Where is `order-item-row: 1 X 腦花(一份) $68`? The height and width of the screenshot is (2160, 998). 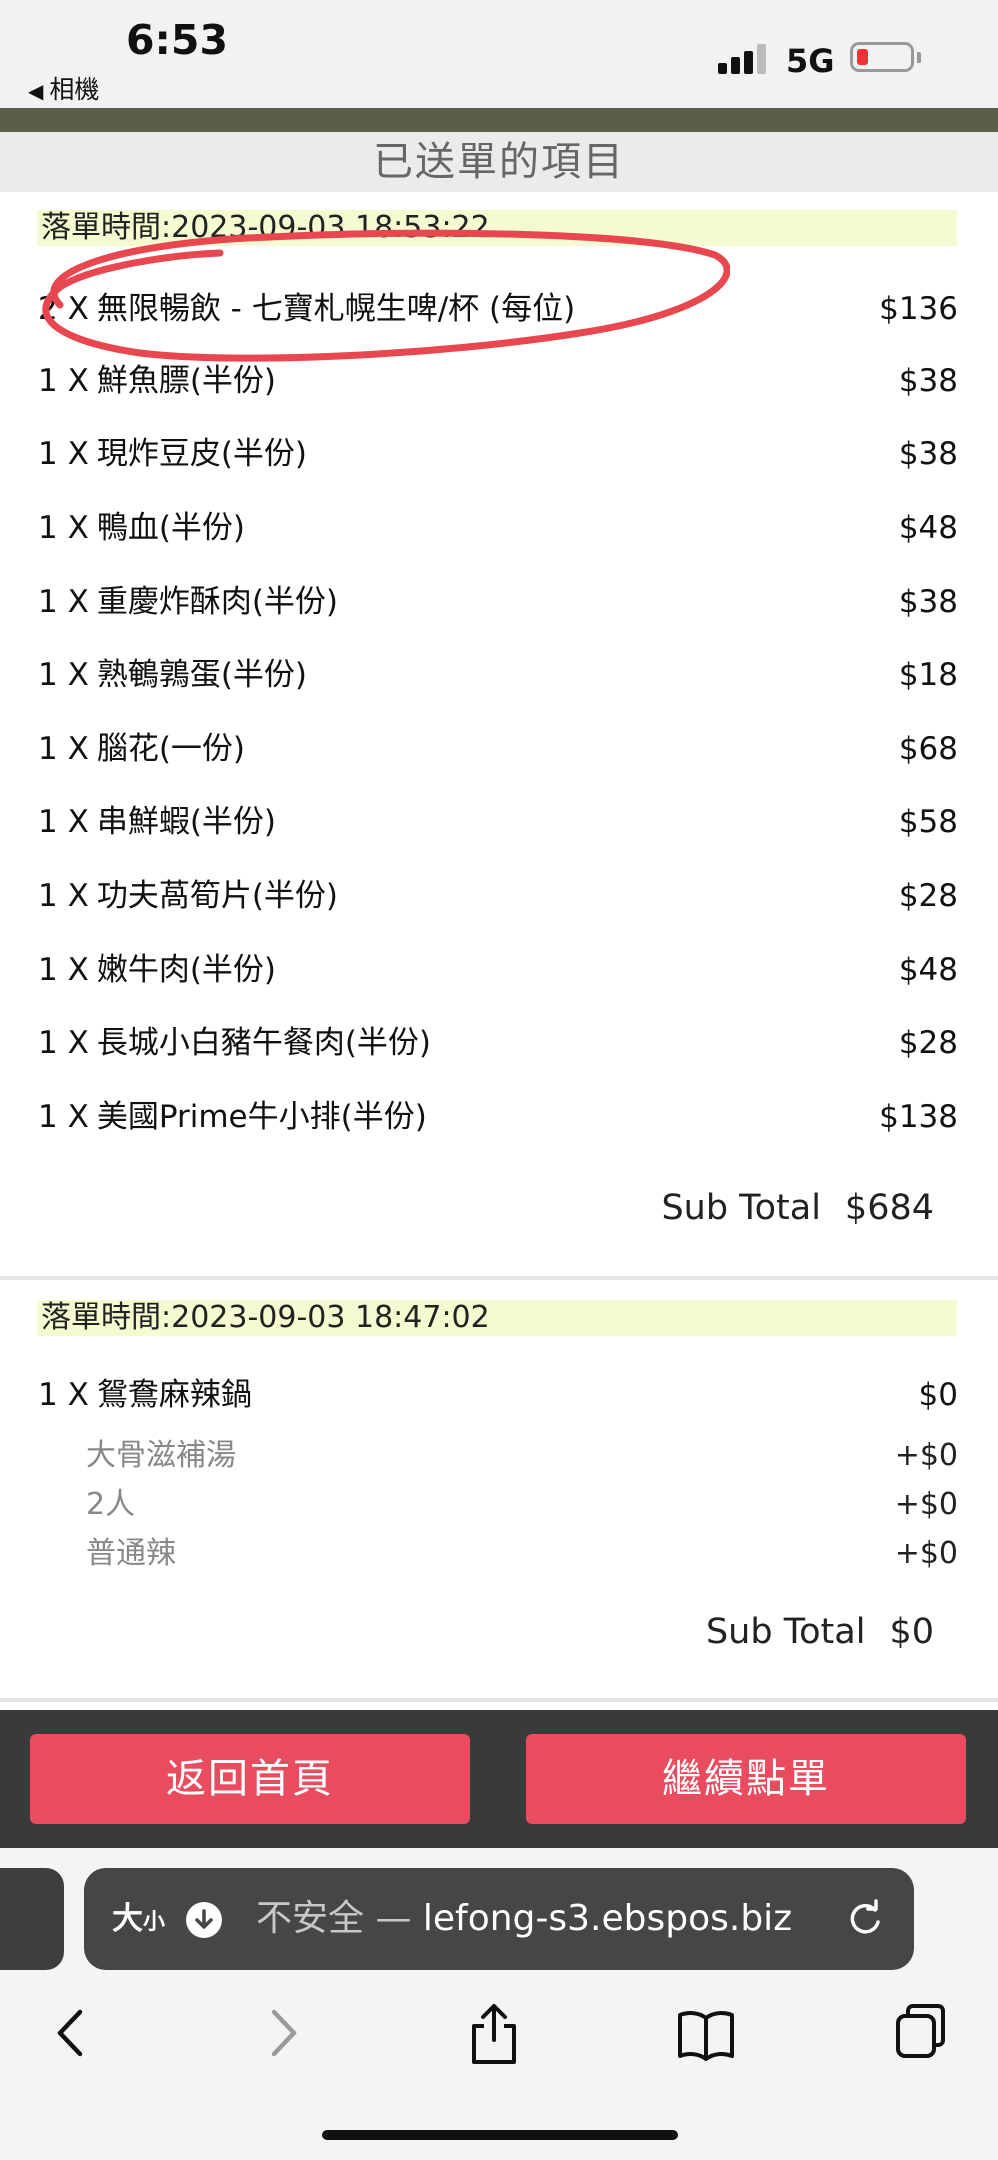 order-item-row: 1 X 腦花(一份) $68 is located at coordinates (498, 749).